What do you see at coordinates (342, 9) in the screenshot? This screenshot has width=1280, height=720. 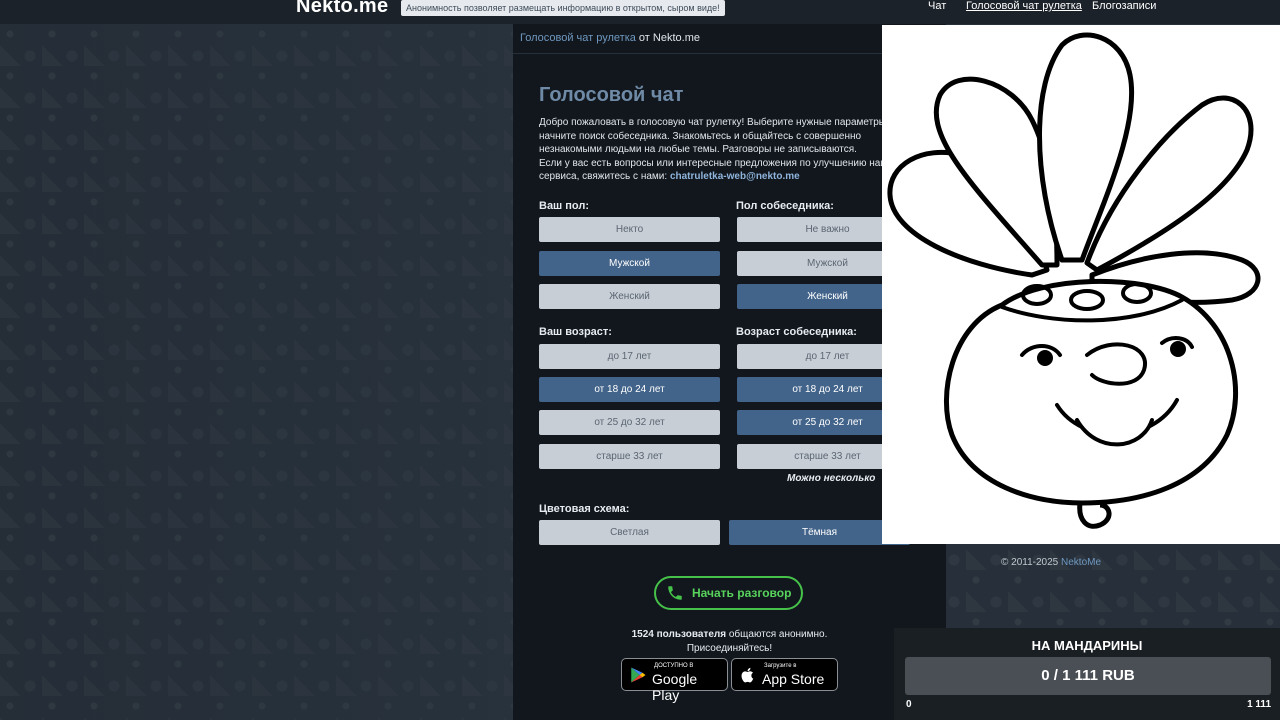 I see `site-logo: Nekto.me` at bounding box center [342, 9].